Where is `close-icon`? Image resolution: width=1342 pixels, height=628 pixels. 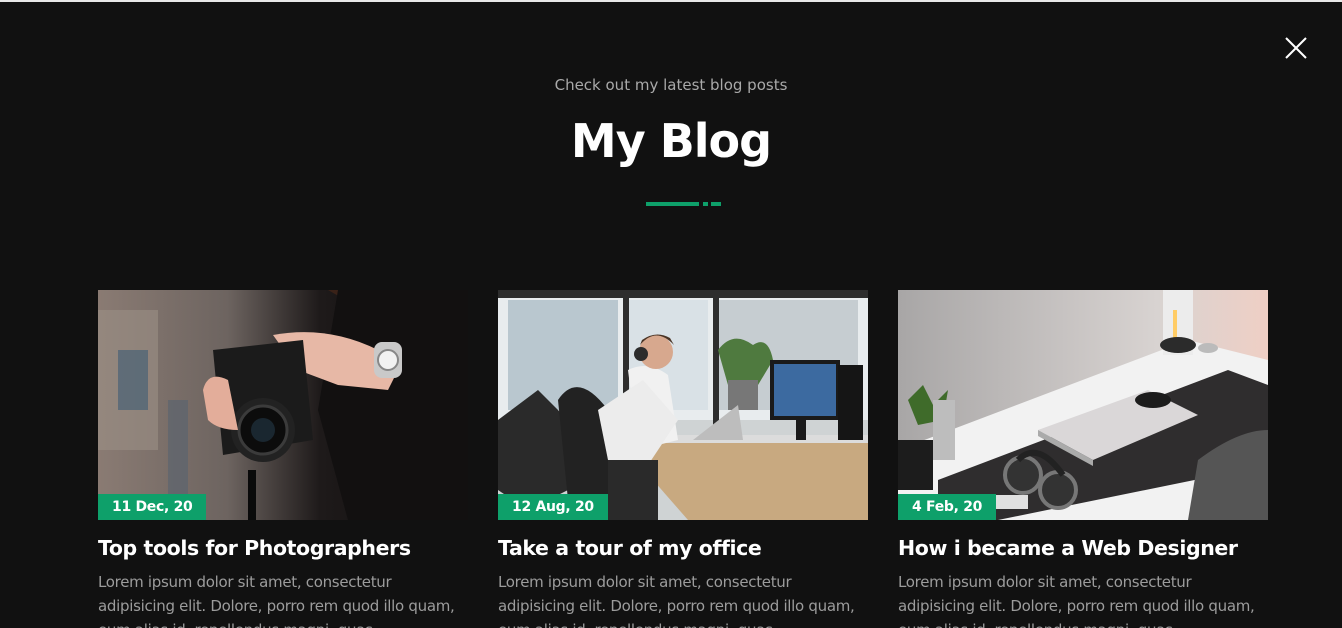 close-icon is located at coordinates (1296, 48).